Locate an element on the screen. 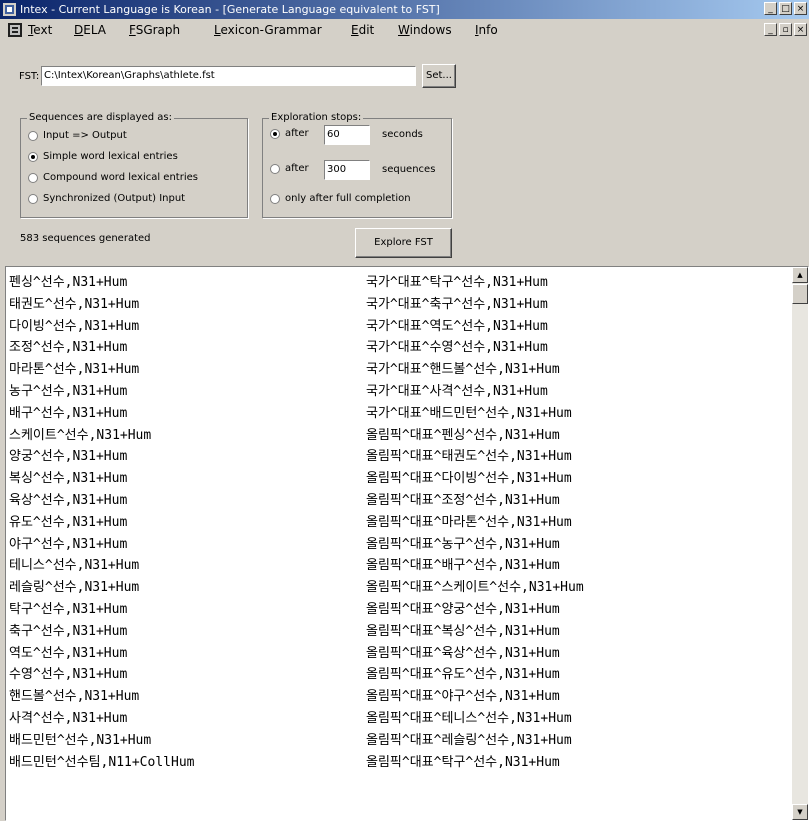  radio-compound-word: Compound word lexical entries is located at coordinates (113, 177).